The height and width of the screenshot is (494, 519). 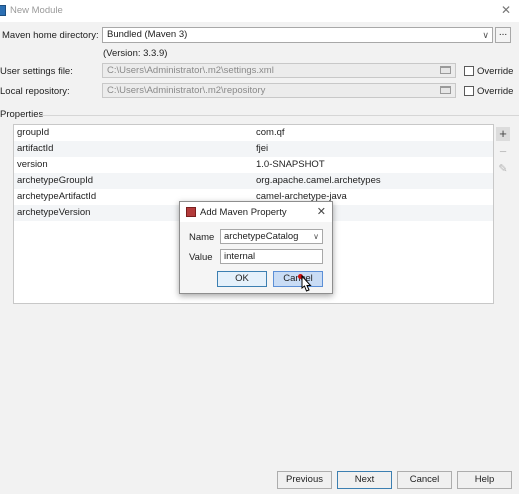 I want to click on ok-button: OK, so click(x=242, y=279).